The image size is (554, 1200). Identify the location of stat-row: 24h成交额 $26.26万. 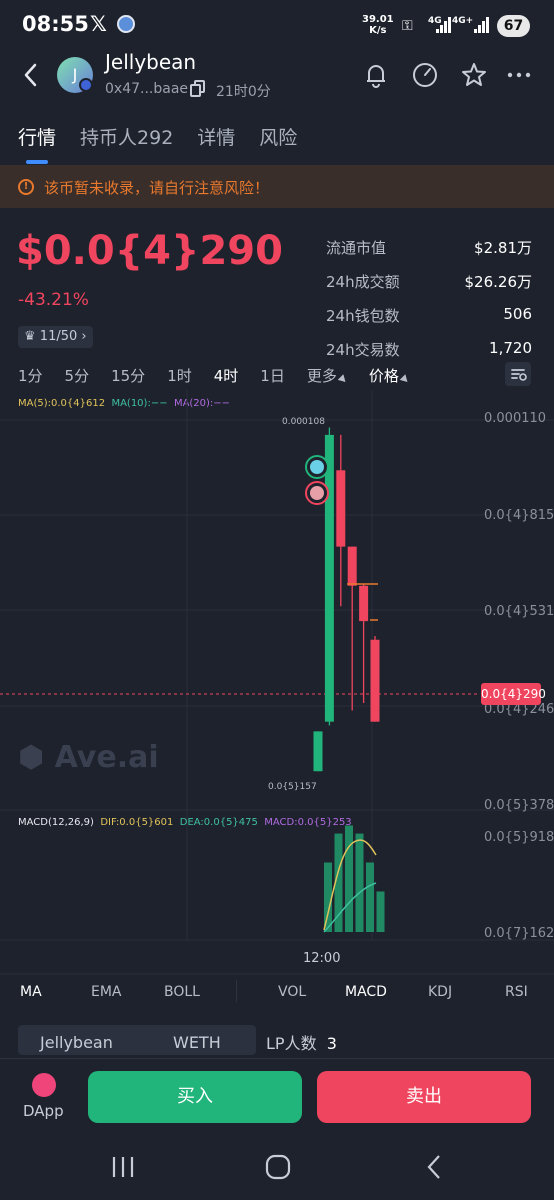
(429, 288).